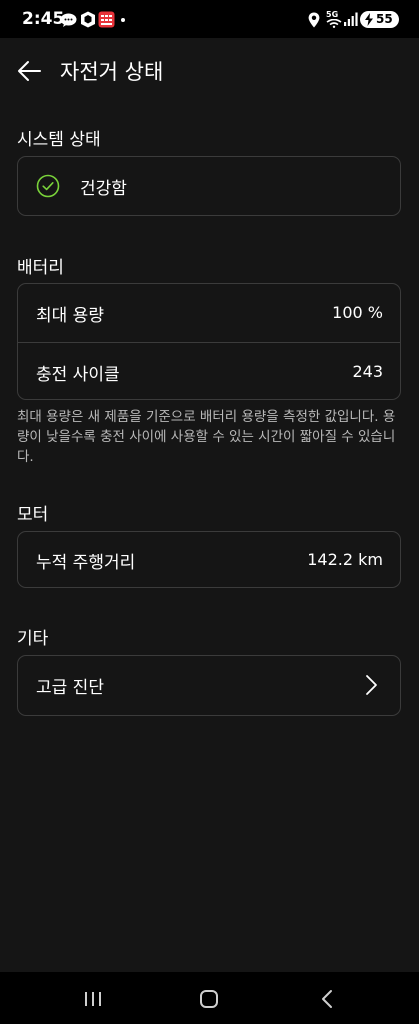 Image resolution: width=419 pixels, height=1024 pixels. I want to click on system-nav-bar, so click(209, 998).